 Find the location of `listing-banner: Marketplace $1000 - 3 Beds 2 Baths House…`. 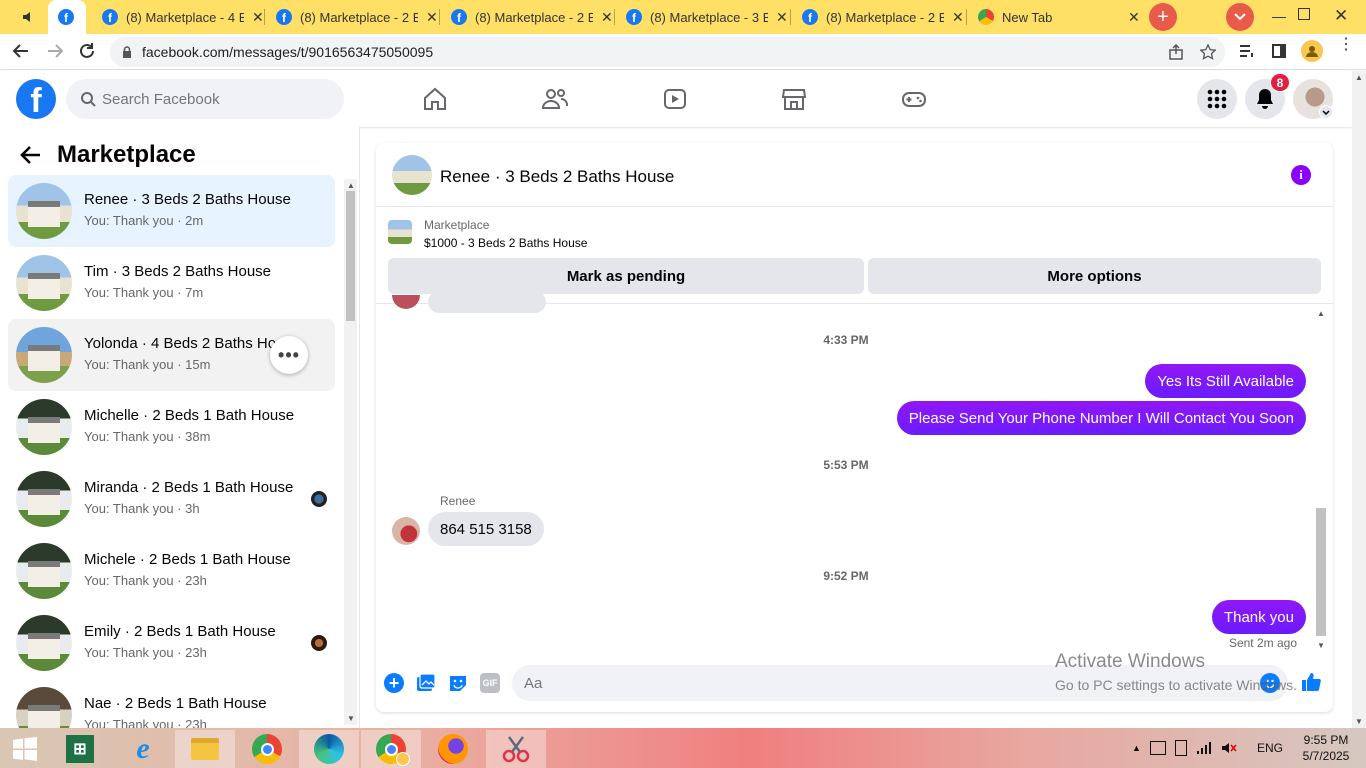

listing-banner: Marketplace $1000 - 3 Beds 2 Baths House… is located at coordinates (854, 256).